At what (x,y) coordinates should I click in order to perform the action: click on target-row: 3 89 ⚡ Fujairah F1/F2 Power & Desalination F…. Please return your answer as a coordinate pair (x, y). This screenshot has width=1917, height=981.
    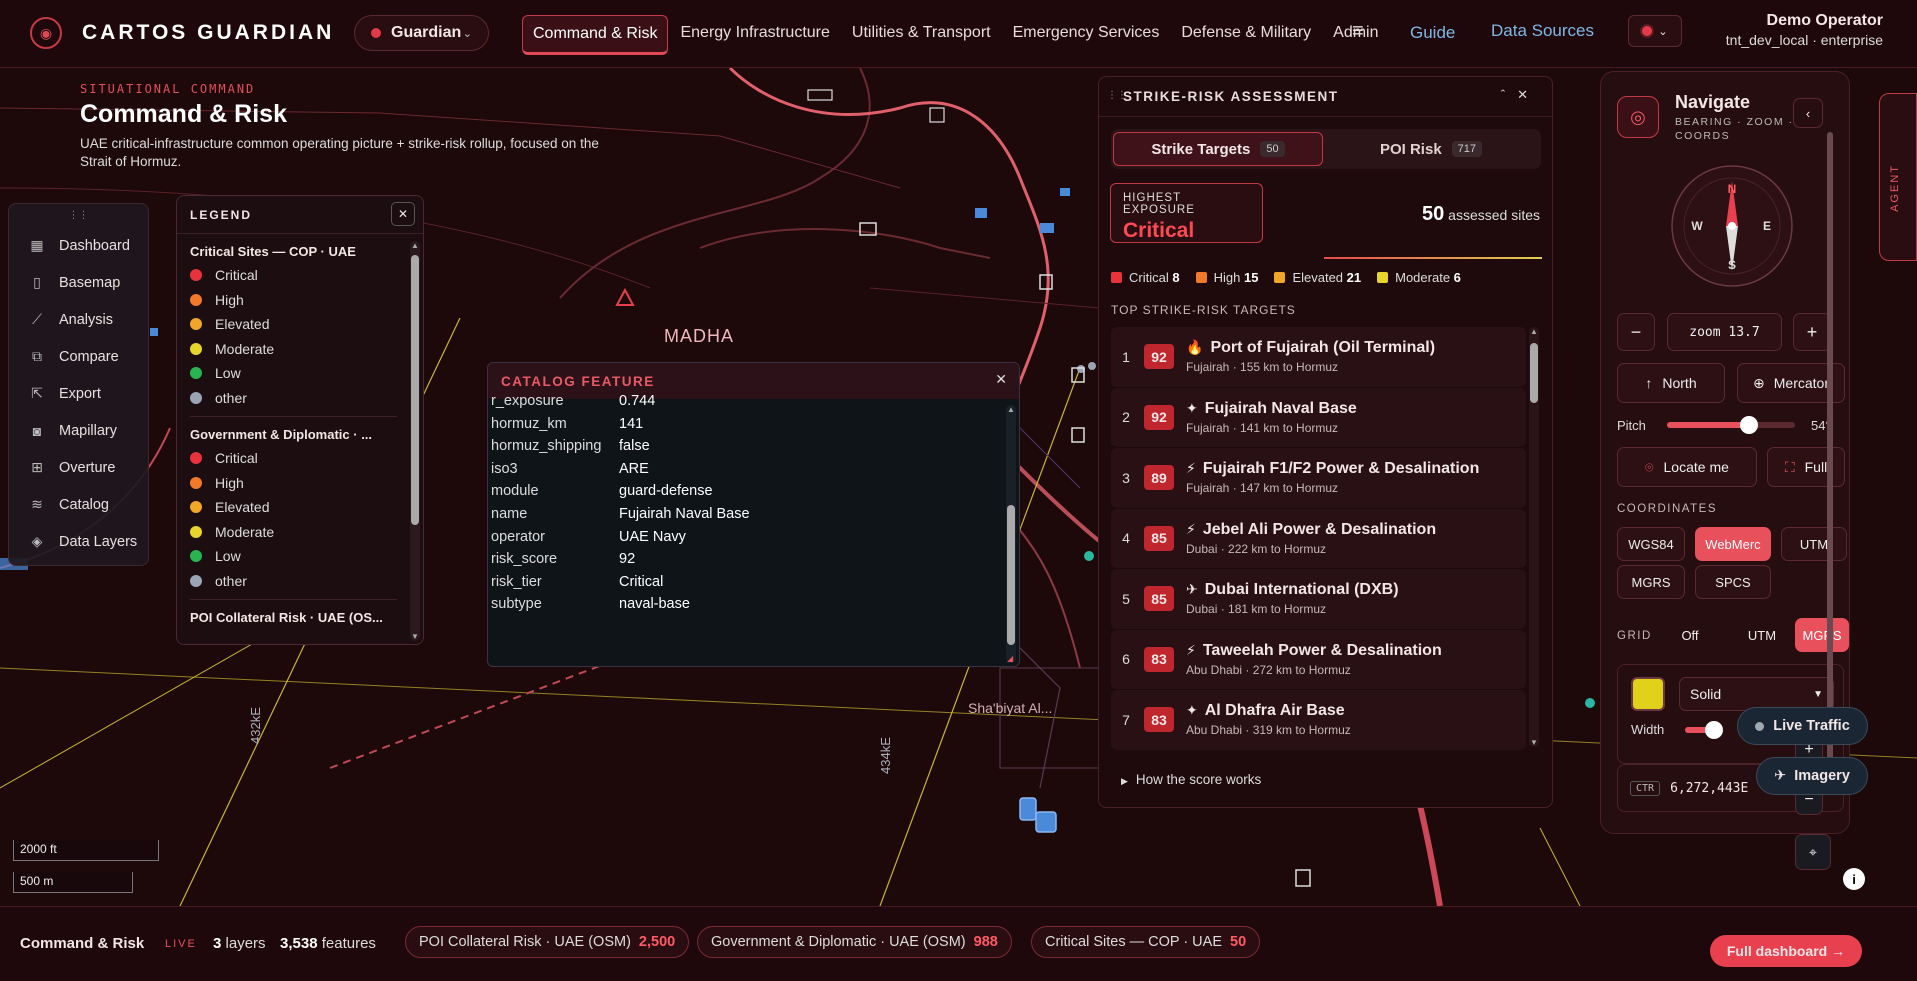
    Looking at the image, I should click on (1318, 478).